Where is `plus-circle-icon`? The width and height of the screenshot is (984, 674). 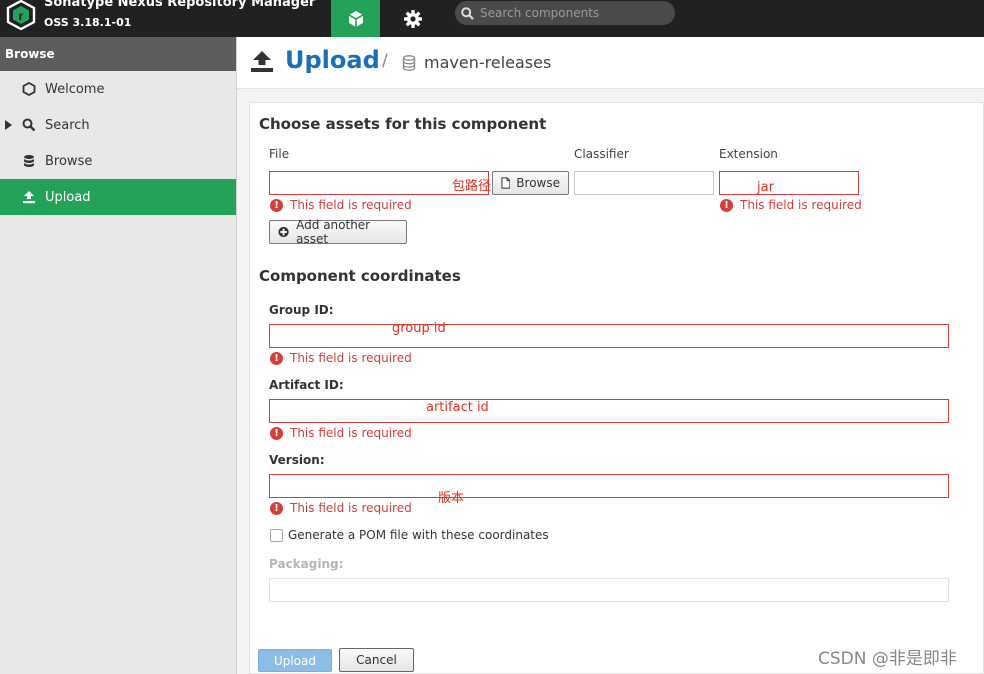
plus-circle-icon is located at coordinates (283, 232).